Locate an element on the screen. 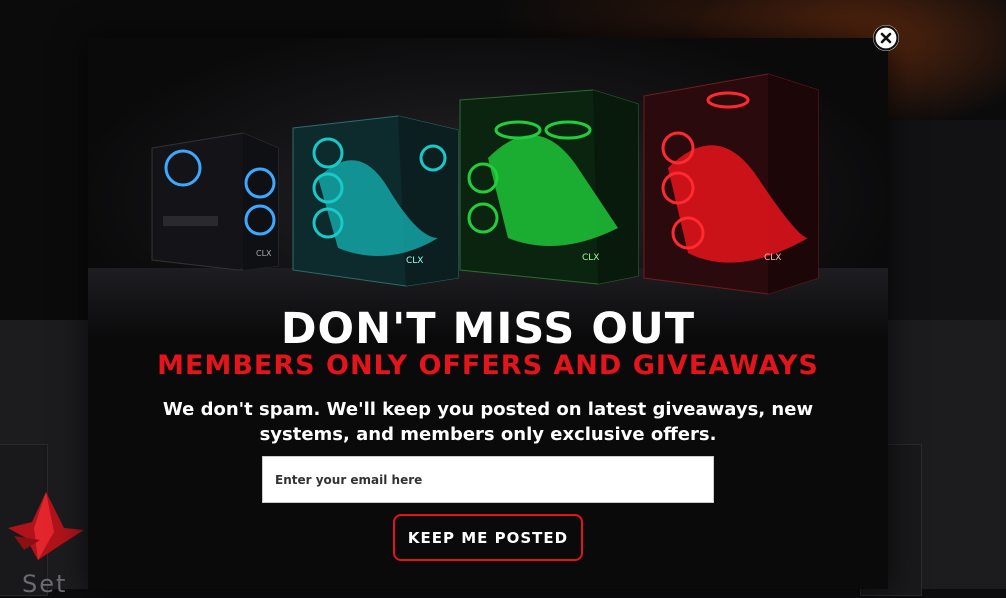  modal-subheadline: MEMBERS ONLY OFFERS AND GIVEAWAYS is located at coordinates (488, 365).